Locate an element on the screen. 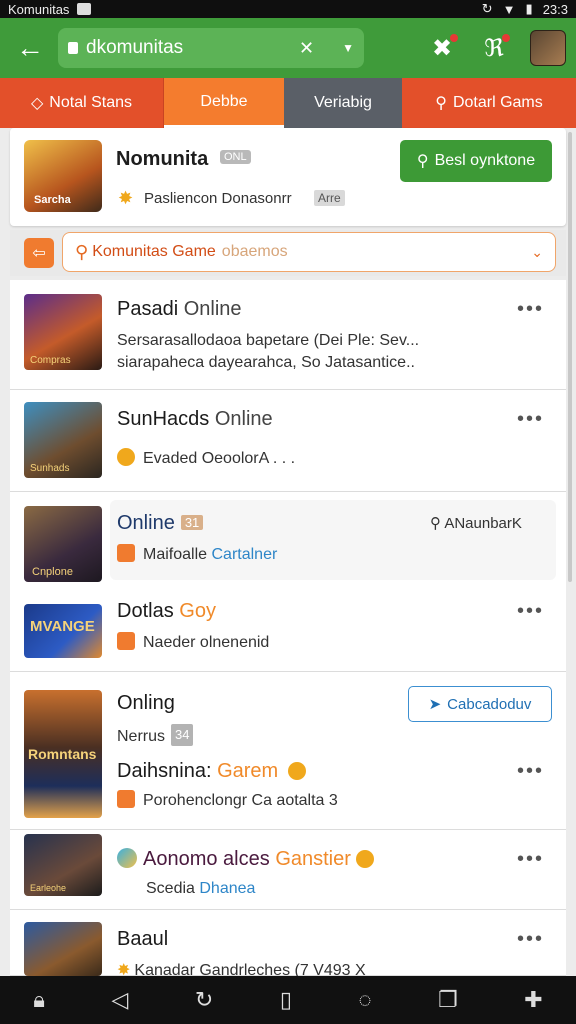  thumb-label: Sarcha is located at coordinates (52, 200).